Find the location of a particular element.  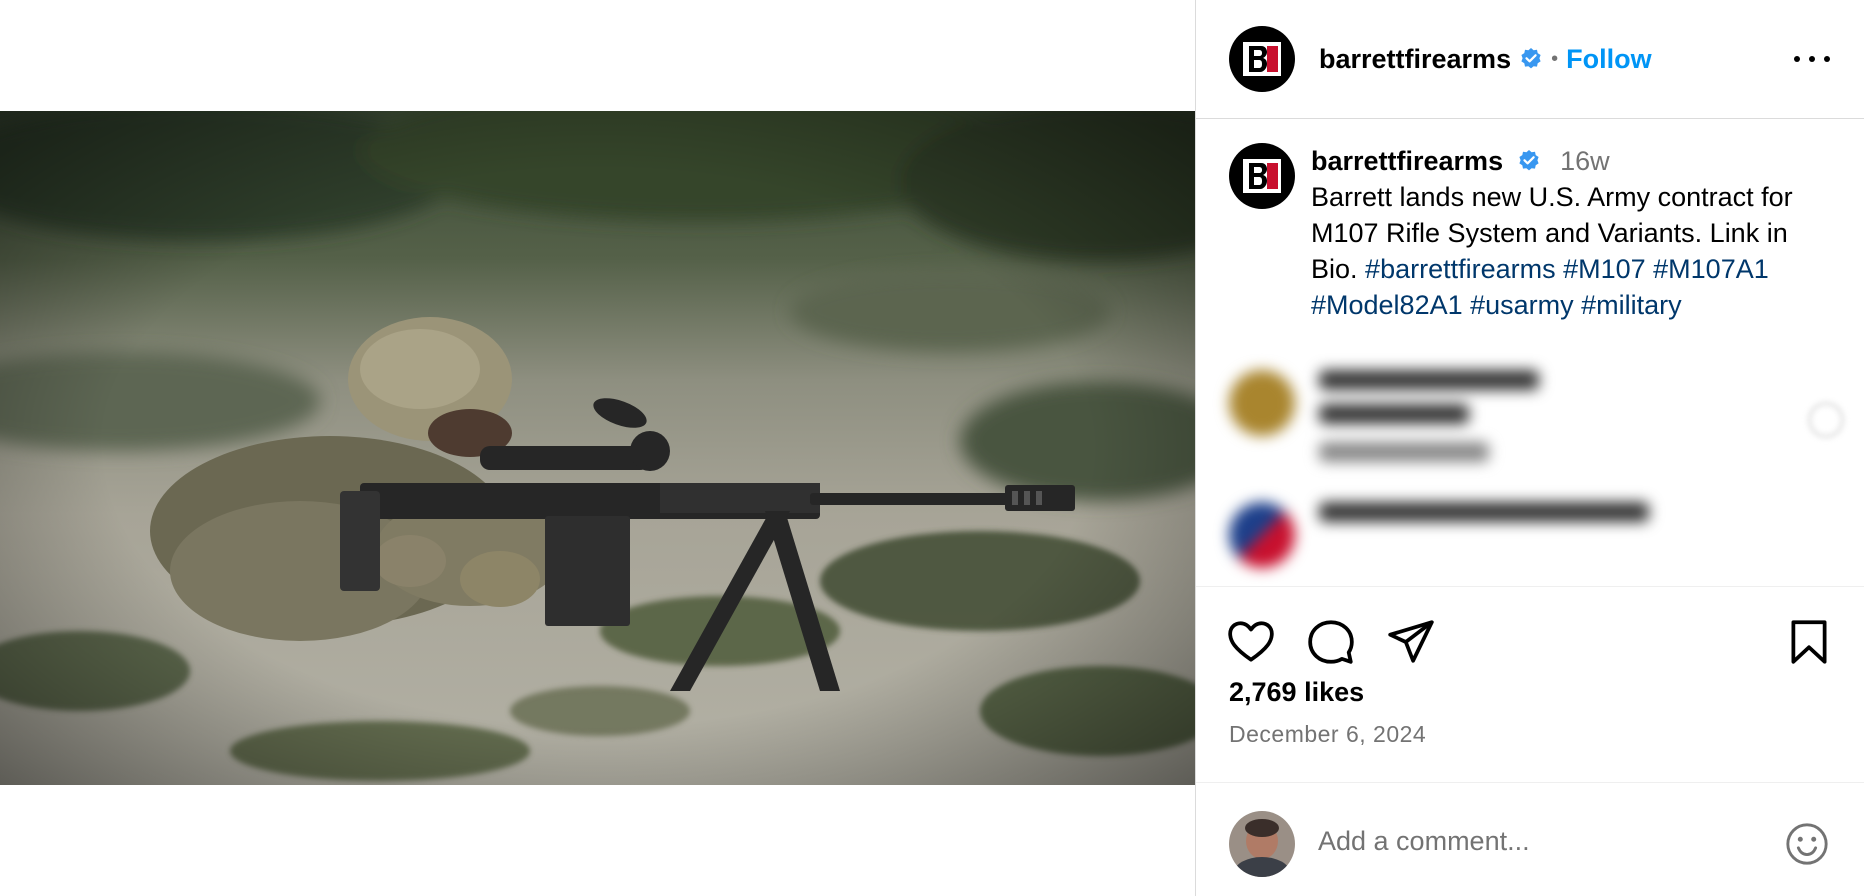

comment-like-icon is located at coordinates (1826, 420).